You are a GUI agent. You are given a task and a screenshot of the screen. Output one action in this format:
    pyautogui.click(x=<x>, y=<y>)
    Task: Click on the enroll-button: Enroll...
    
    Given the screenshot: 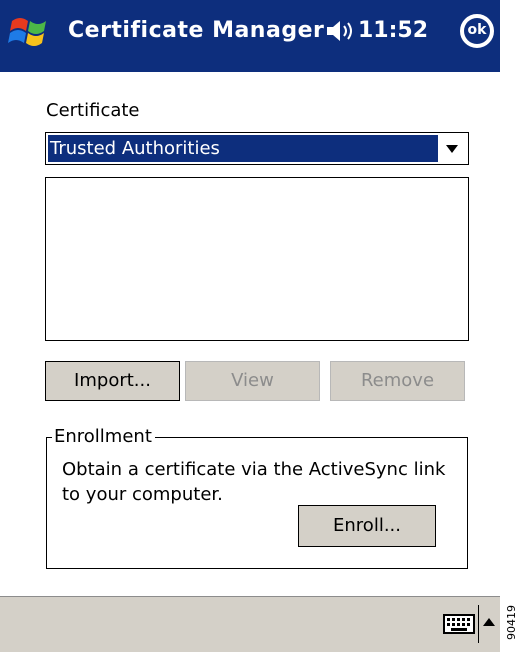 What is the action you would take?
    pyautogui.click(x=367, y=526)
    